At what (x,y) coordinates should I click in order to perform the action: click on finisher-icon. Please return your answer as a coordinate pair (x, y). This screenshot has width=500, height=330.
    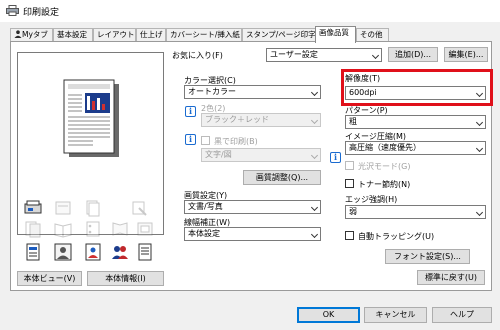
    Looking at the image, I should click on (145, 229).